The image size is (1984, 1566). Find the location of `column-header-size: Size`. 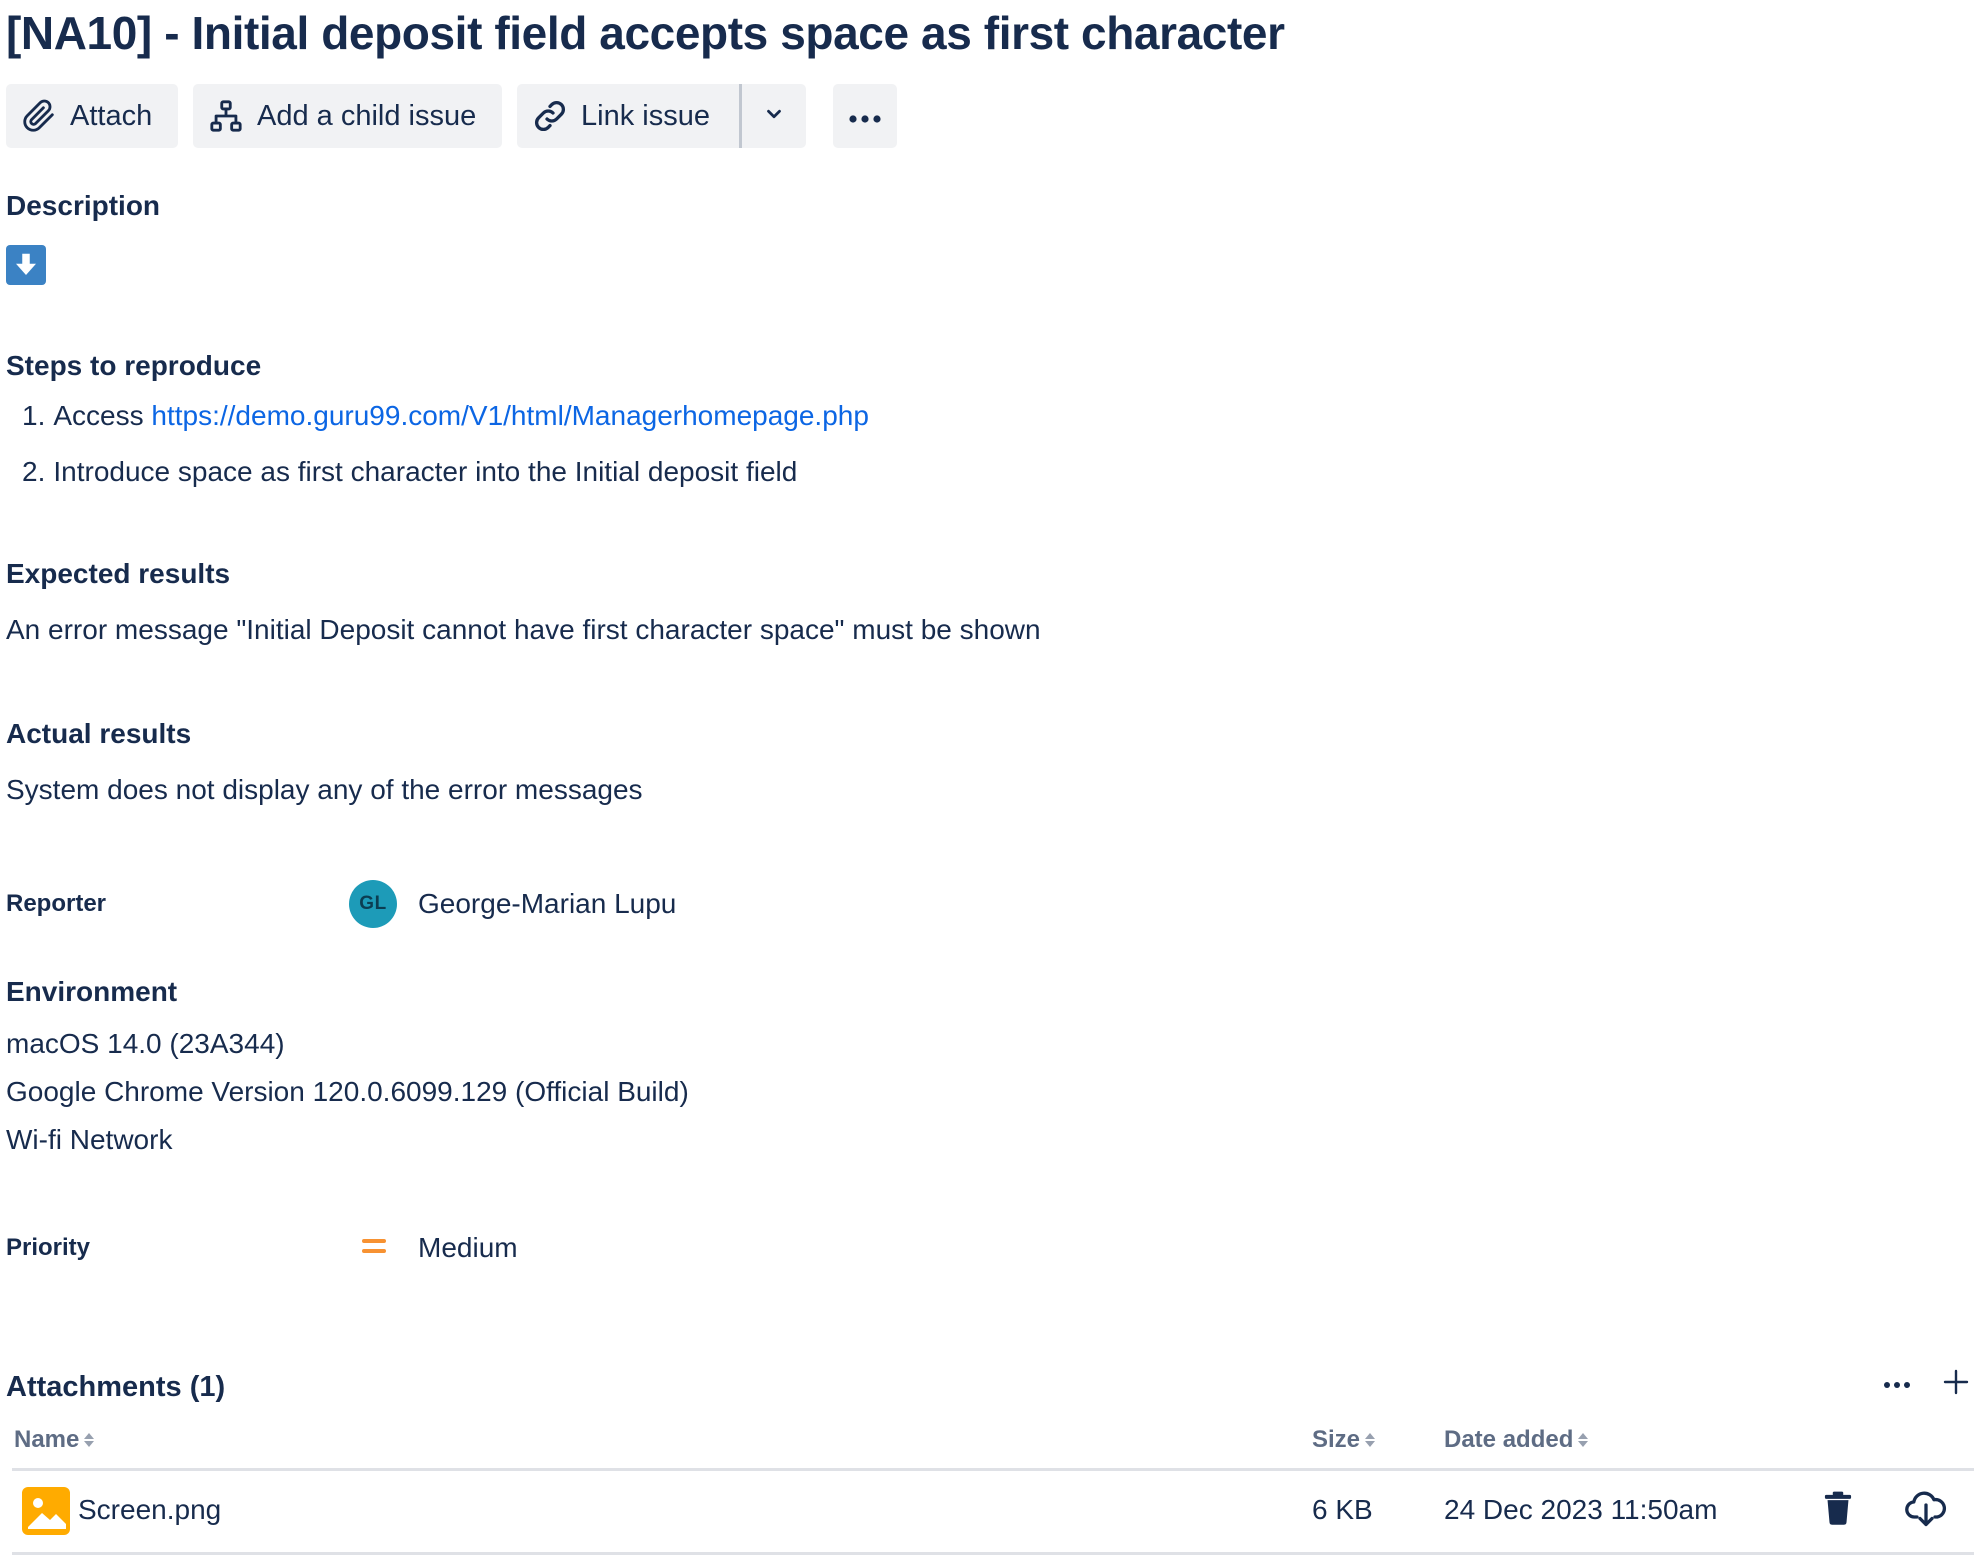

column-header-size: Size is located at coordinates (1344, 1440).